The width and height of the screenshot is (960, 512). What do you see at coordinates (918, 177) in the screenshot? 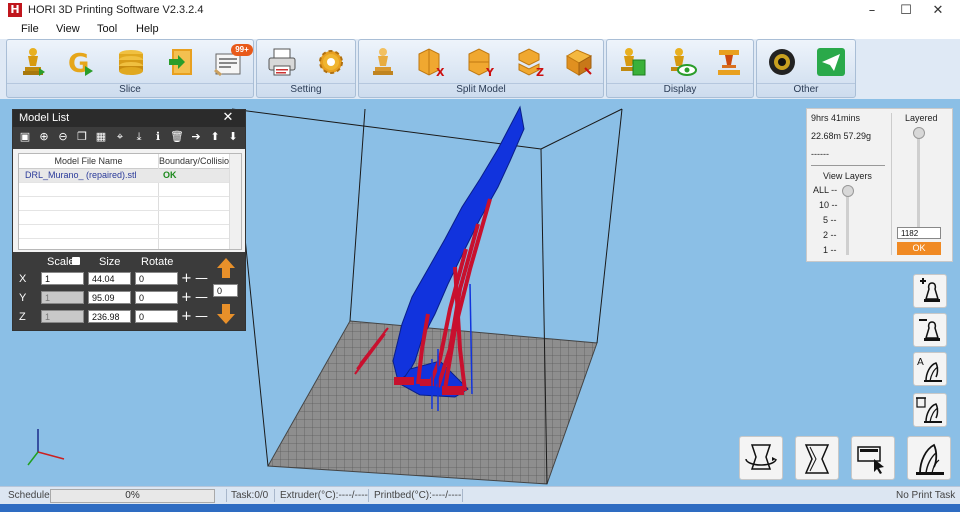
I see `layer-slider` at bounding box center [918, 177].